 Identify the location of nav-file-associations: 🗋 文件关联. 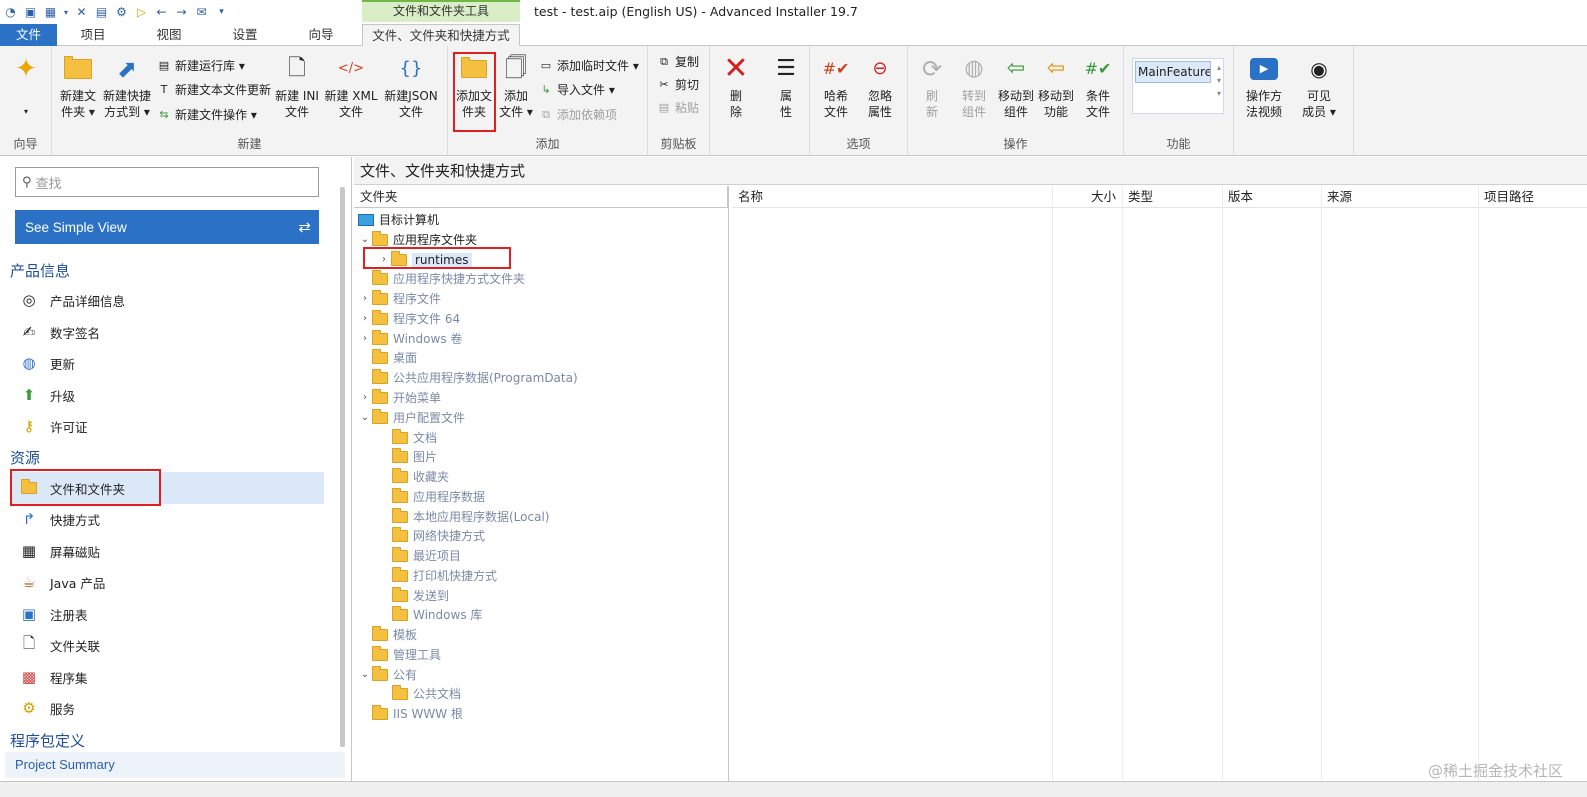
(167, 645).